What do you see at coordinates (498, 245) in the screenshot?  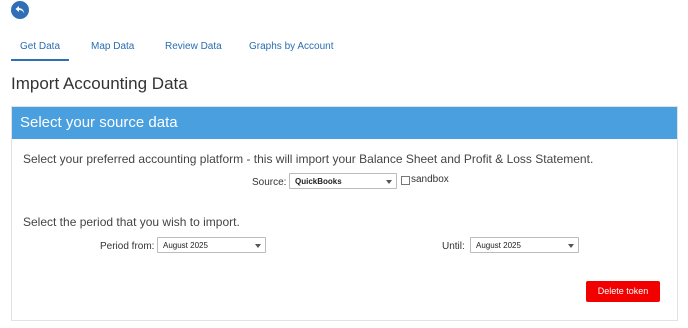 I see `until-value: August 2025` at bounding box center [498, 245].